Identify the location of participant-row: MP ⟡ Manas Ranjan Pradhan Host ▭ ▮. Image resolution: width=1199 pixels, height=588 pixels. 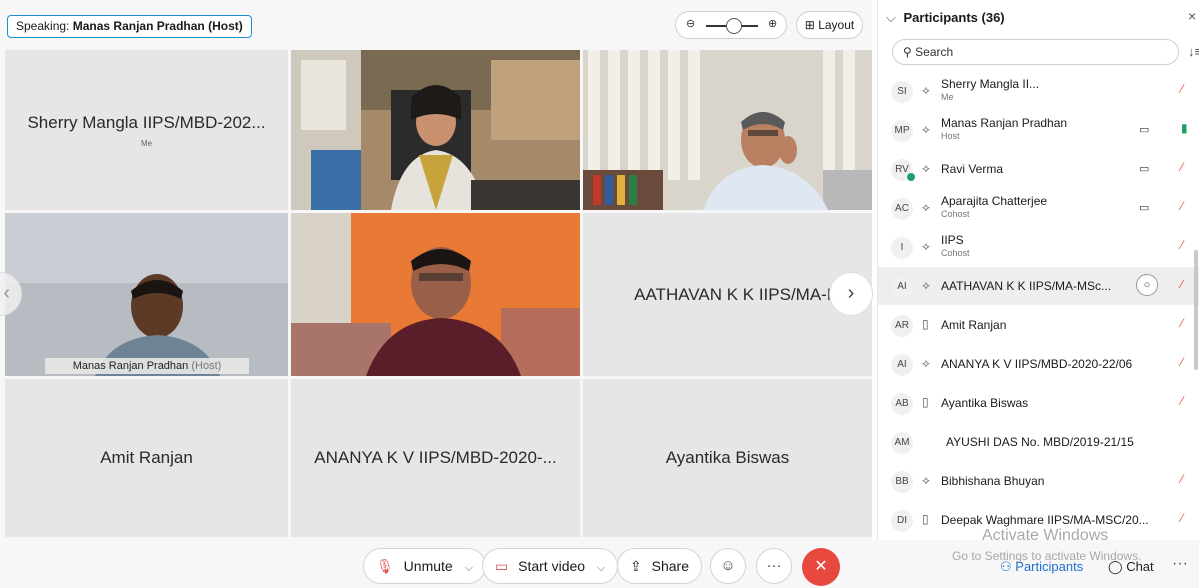
(1038, 130).